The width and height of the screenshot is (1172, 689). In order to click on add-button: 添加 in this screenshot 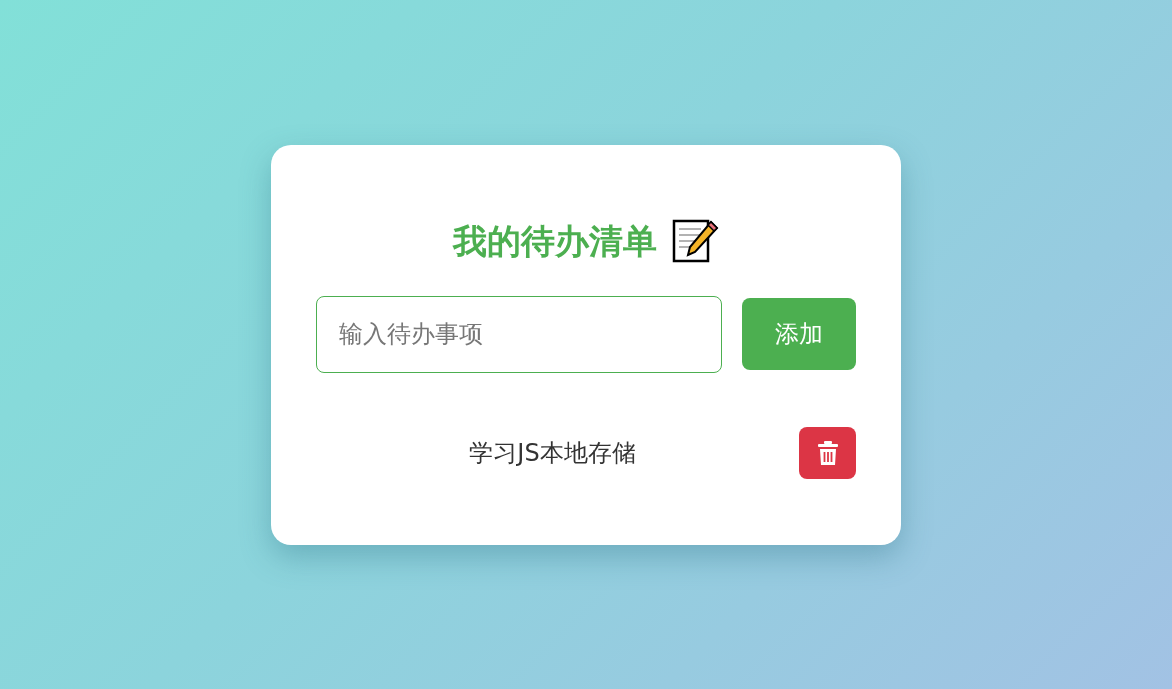, I will do `click(799, 334)`.